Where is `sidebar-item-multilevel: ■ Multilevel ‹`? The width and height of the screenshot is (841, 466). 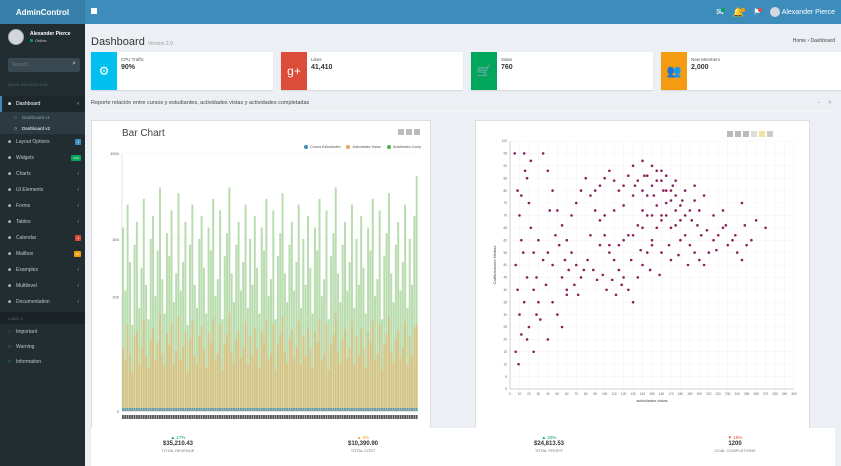
sidebar-item-multilevel: ■ Multilevel ‹ is located at coordinates (42, 286).